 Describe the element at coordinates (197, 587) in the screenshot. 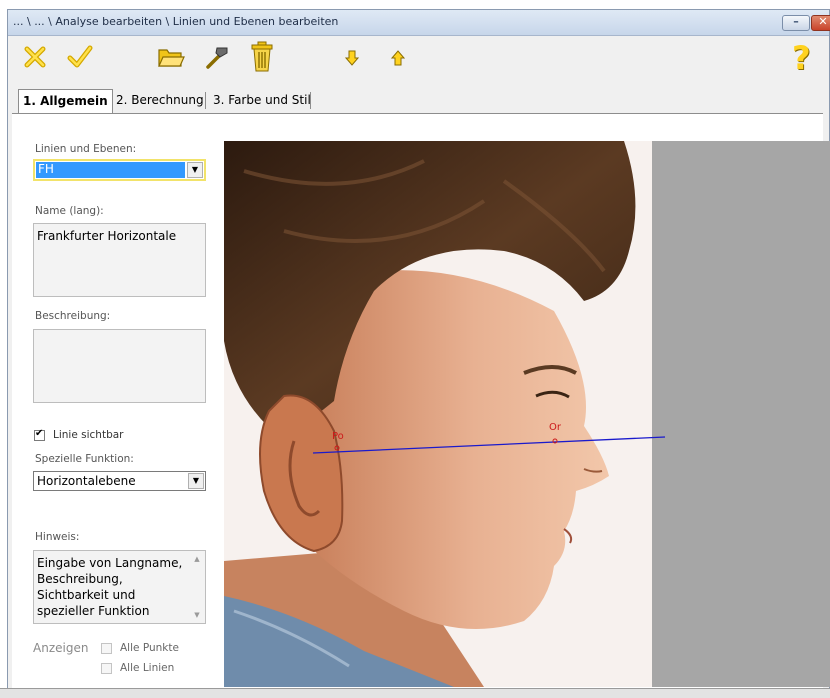

I see `hint-scrollbar: ▲ ▼` at that location.